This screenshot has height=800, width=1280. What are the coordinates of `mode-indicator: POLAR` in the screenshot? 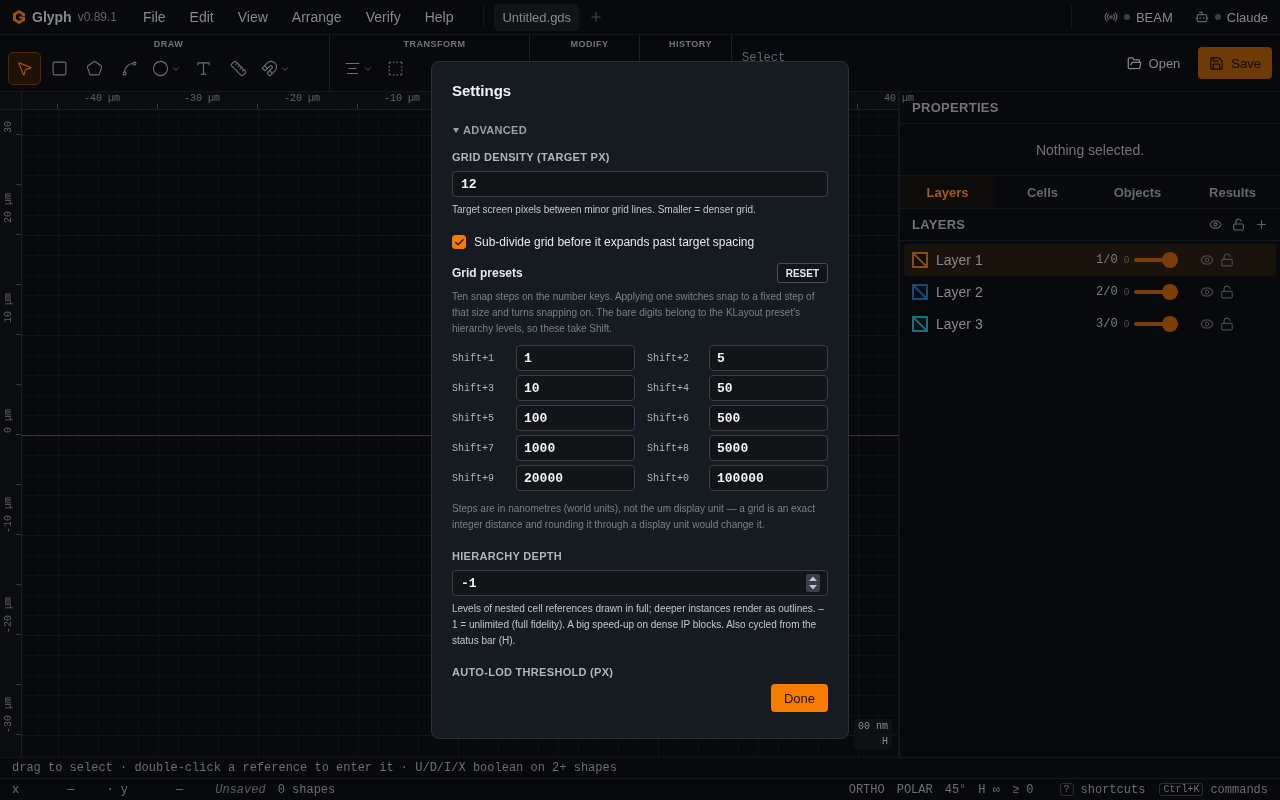 It's located at (914, 789).